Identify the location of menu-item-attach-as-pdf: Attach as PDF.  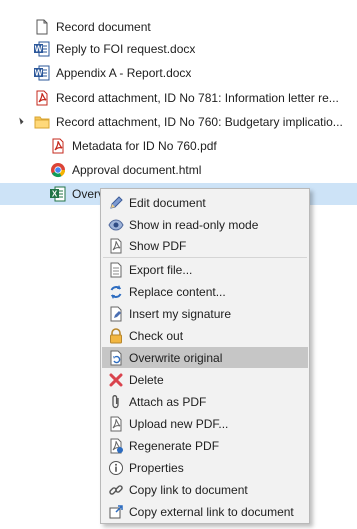
(205, 401).